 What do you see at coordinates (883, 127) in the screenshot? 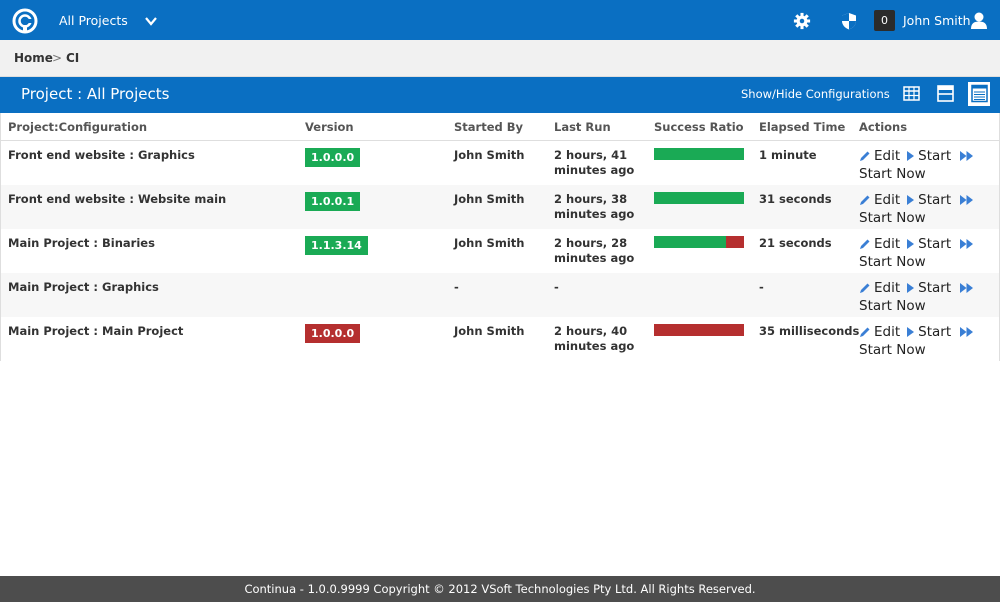
I see `header-actions: Actions` at bounding box center [883, 127].